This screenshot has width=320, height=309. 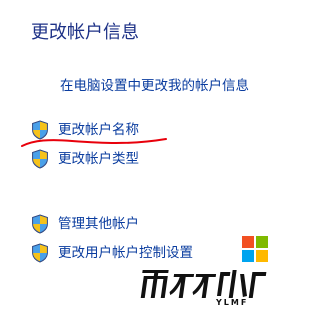 What do you see at coordinates (231, 302) in the screenshot?
I see `svg-text: YLMF` at bounding box center [231, 302].